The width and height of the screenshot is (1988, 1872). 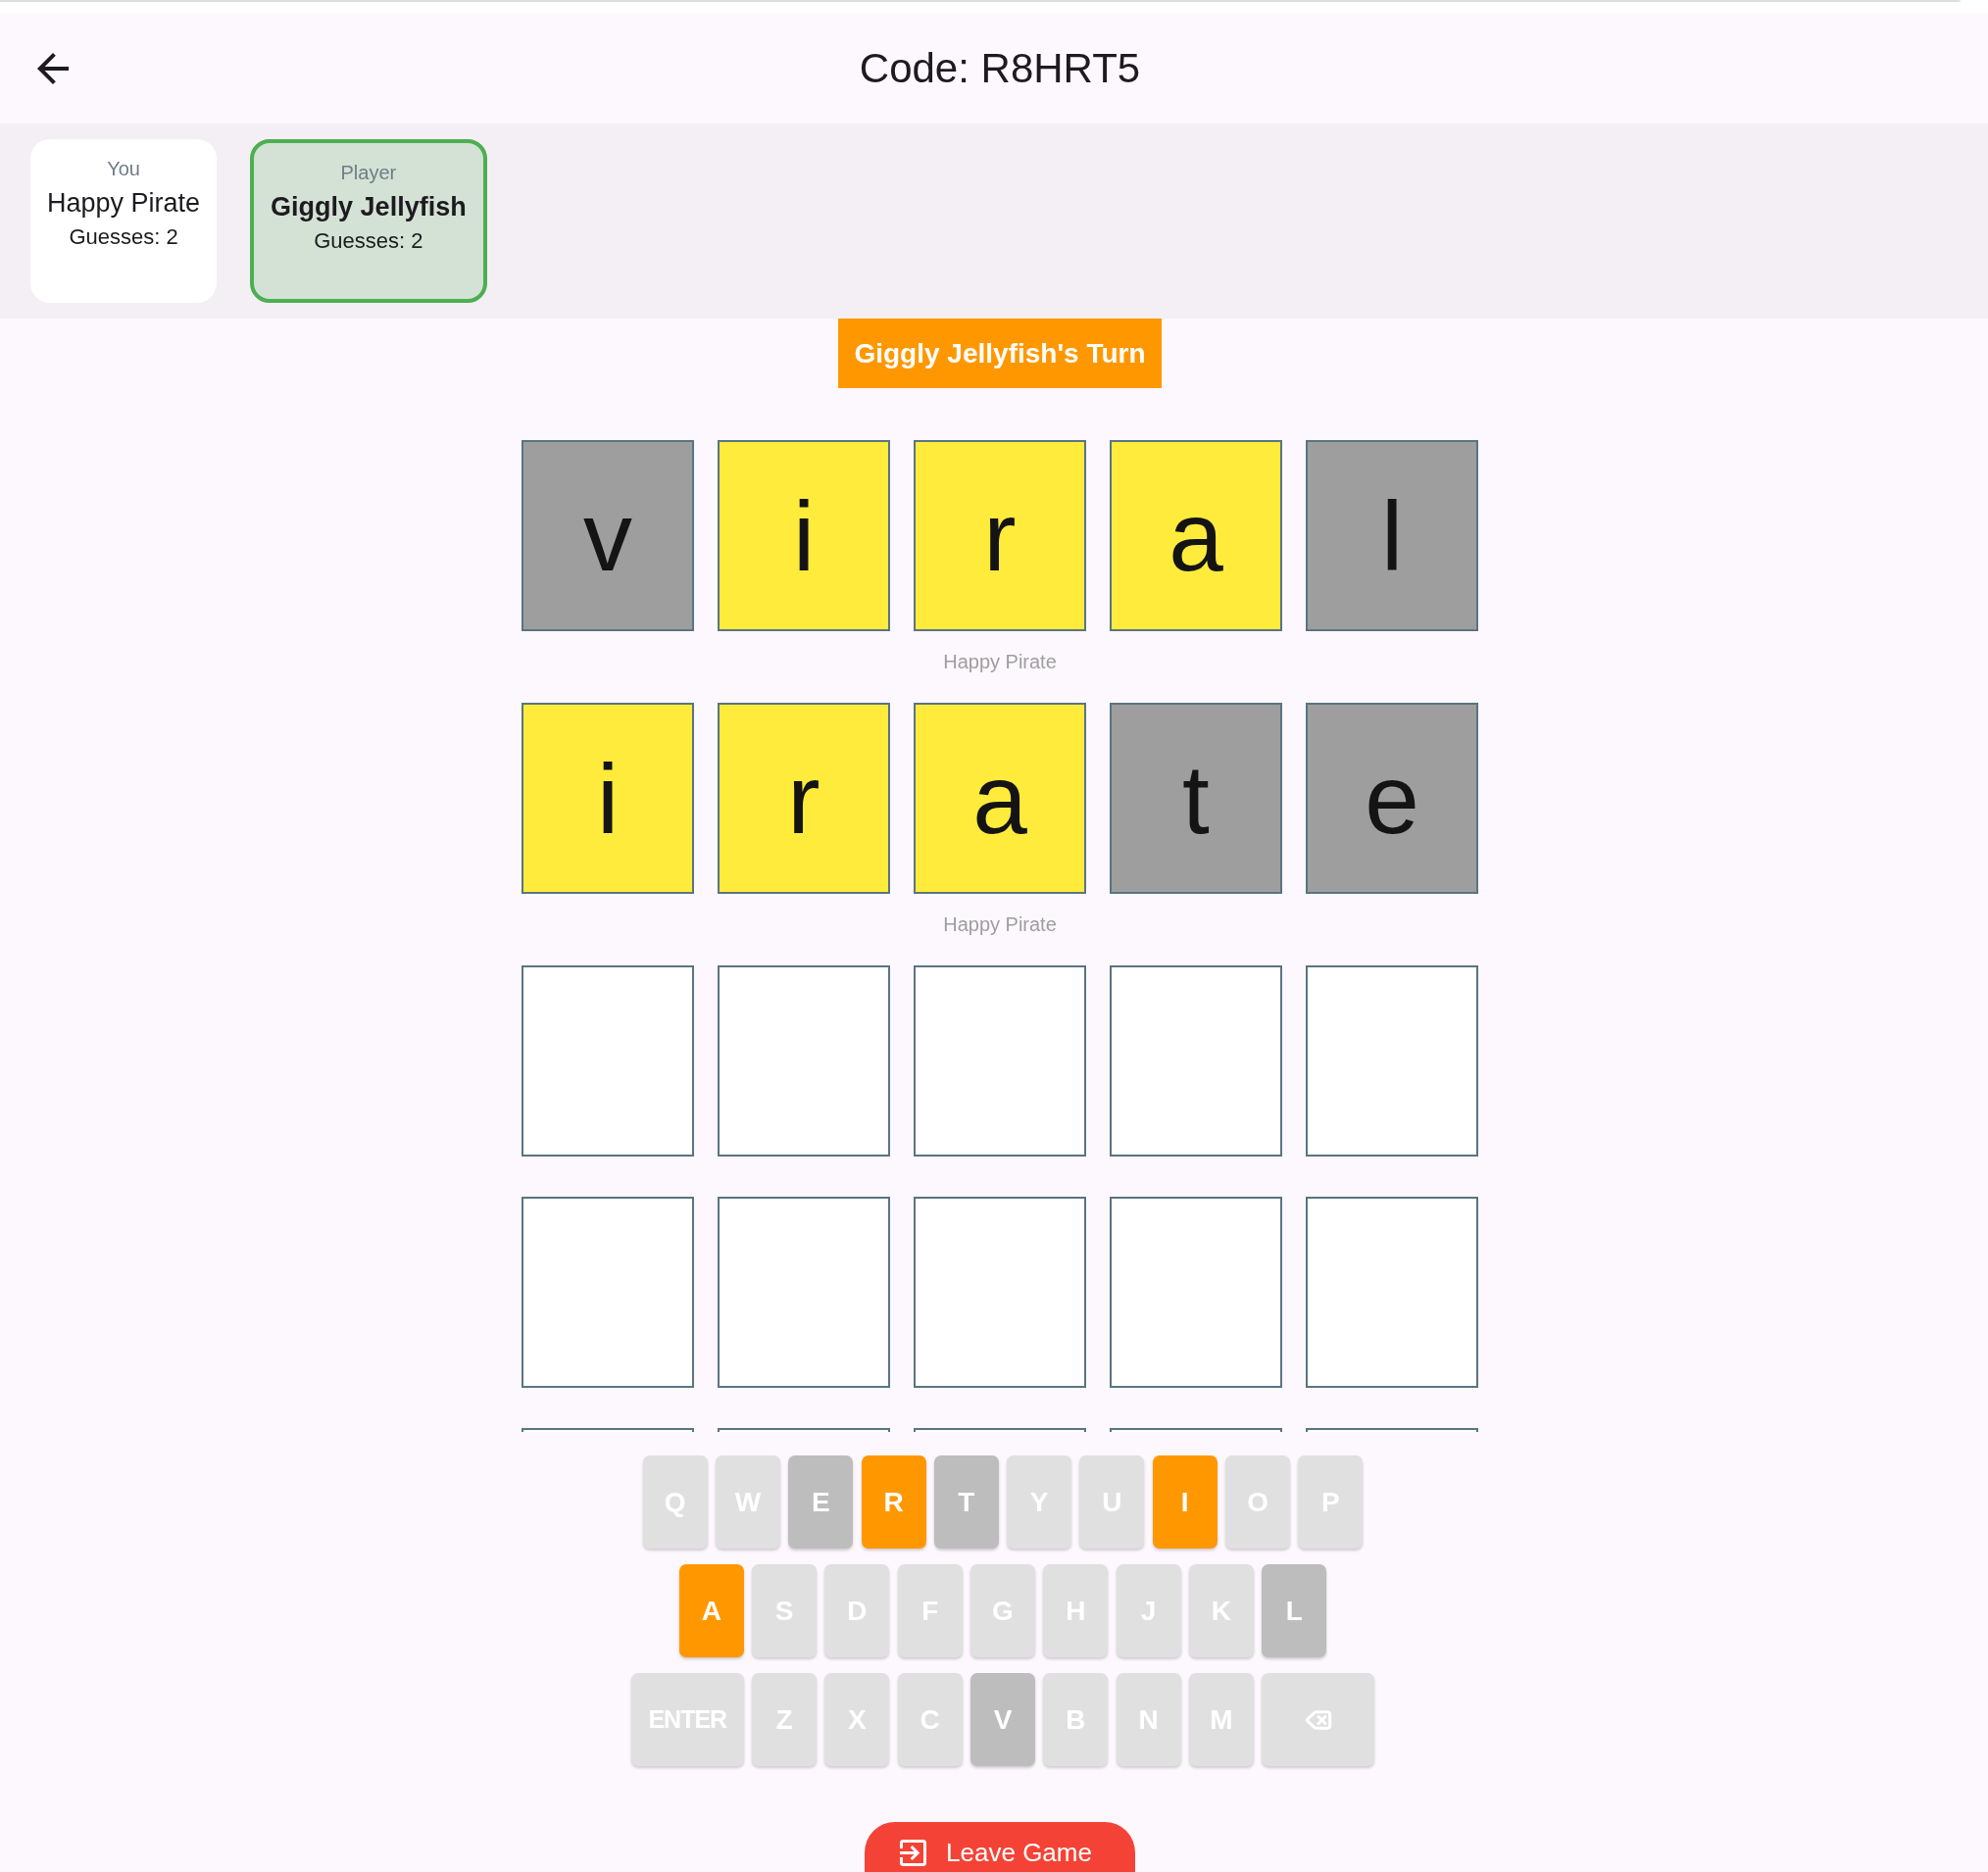 What do you see at coordinates (1392, 535) in the screenshot?
I see `letter-tile: l` at bounding box center [1392, 535].